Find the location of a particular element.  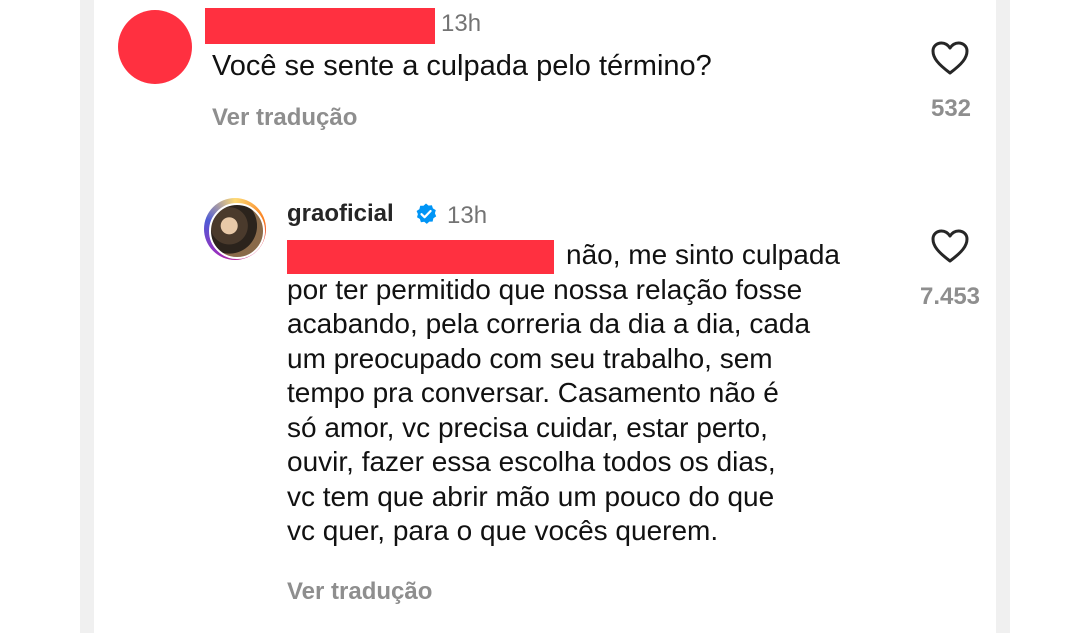

reply-avatar is located at coordinates (237, 231).